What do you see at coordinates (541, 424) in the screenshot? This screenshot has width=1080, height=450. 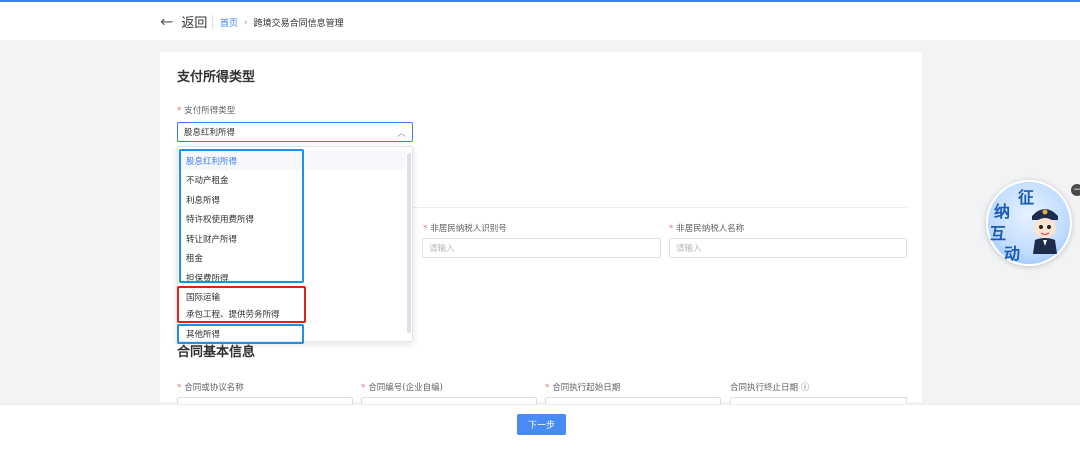 I see `next-step-button: 下一步` at bounding box center [541, 424].